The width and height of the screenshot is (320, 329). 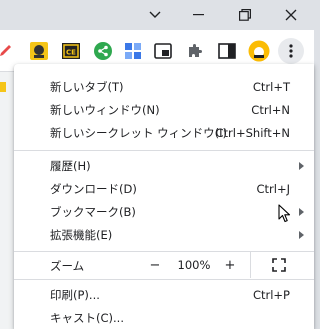 I want to click on extensions-puzzle-icon, so click(x=195, y=51).